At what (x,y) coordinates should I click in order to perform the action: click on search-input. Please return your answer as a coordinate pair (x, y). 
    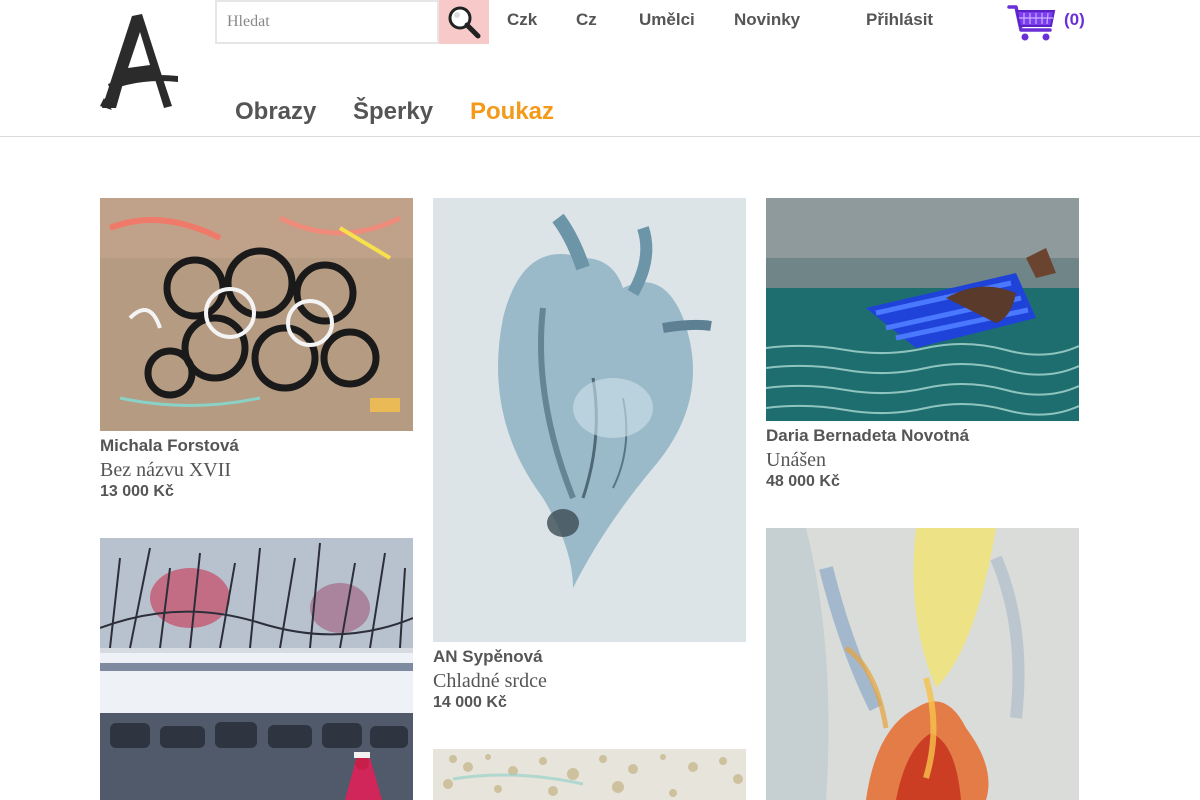
    Looking at the image, I should click on (327, 22).